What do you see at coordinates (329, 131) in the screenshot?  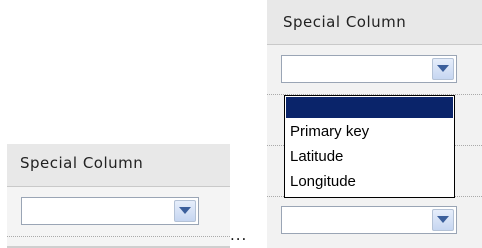 I see `dropdown-option-primary-key: Primary key` at bounding box center [329, 131].